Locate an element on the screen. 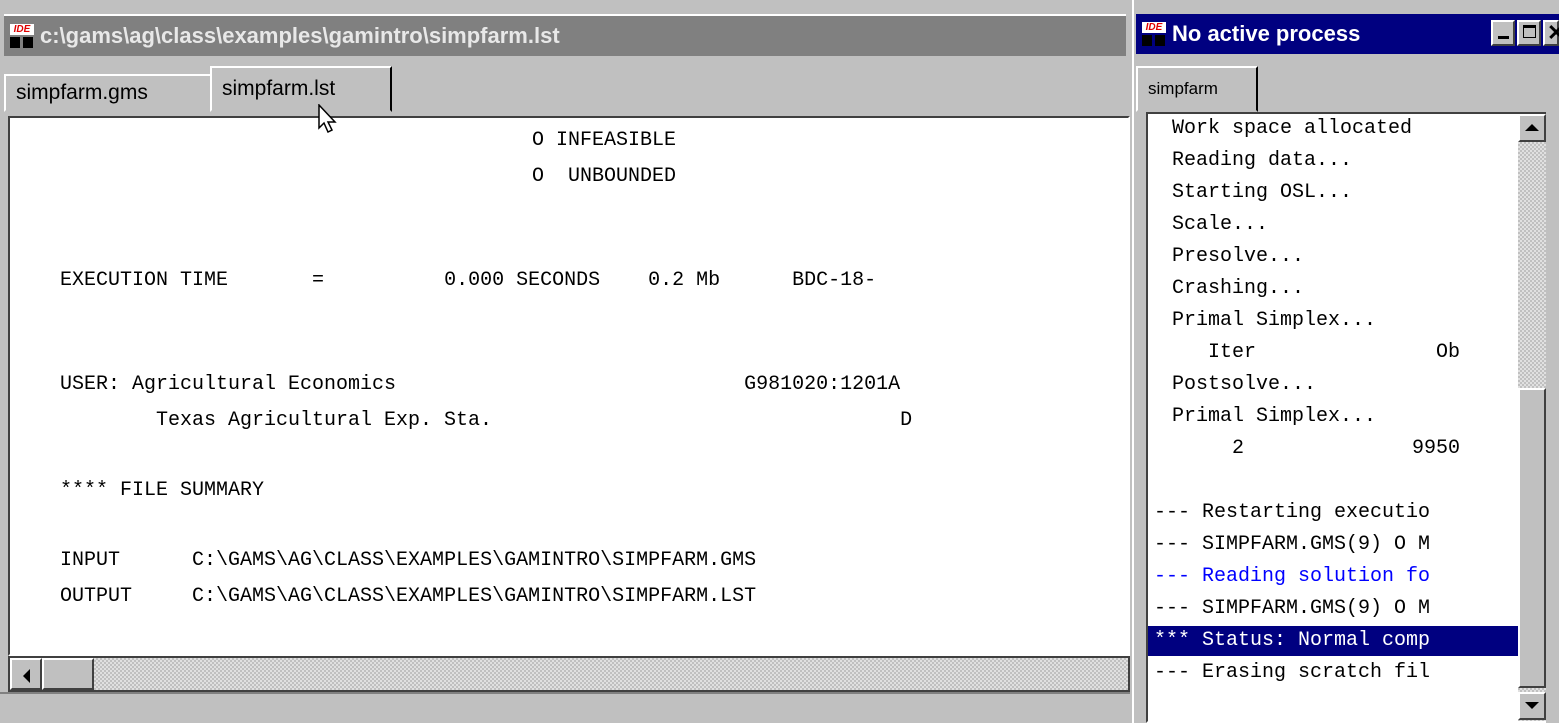 The height and width of the screenshot is (723, 1559). scroll-left-button is located at coordinates (26, 674).